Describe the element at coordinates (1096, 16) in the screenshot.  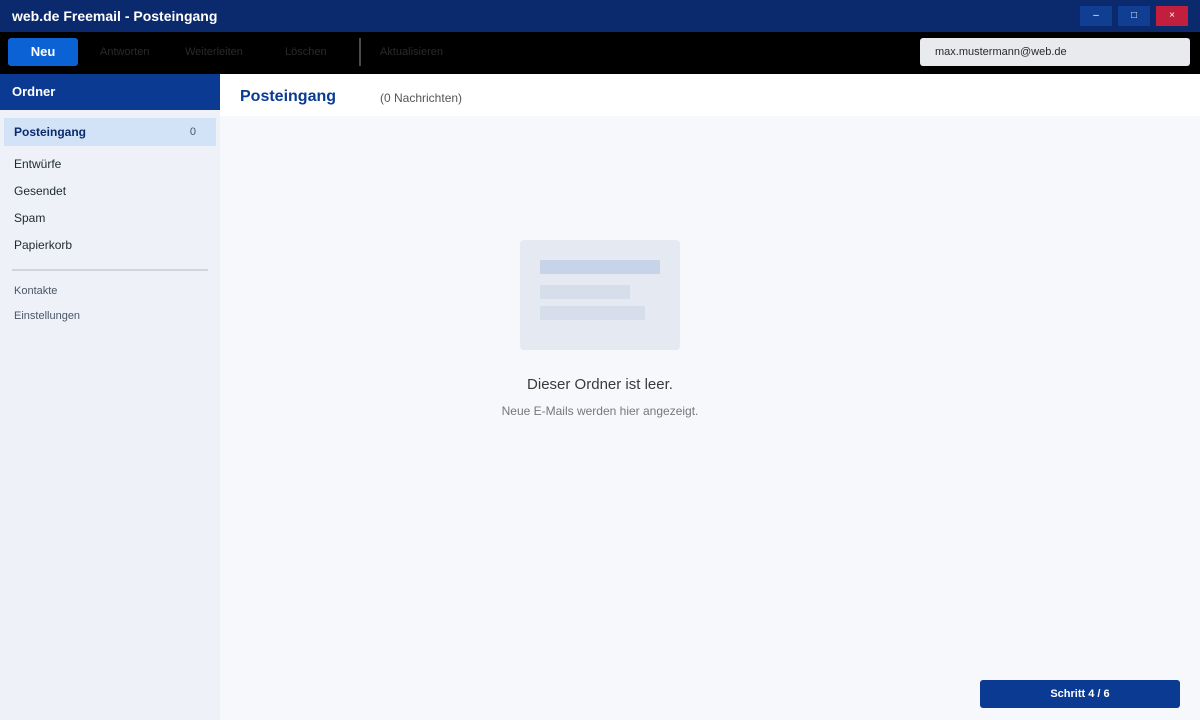
I see `minimize-button: –` at that location.